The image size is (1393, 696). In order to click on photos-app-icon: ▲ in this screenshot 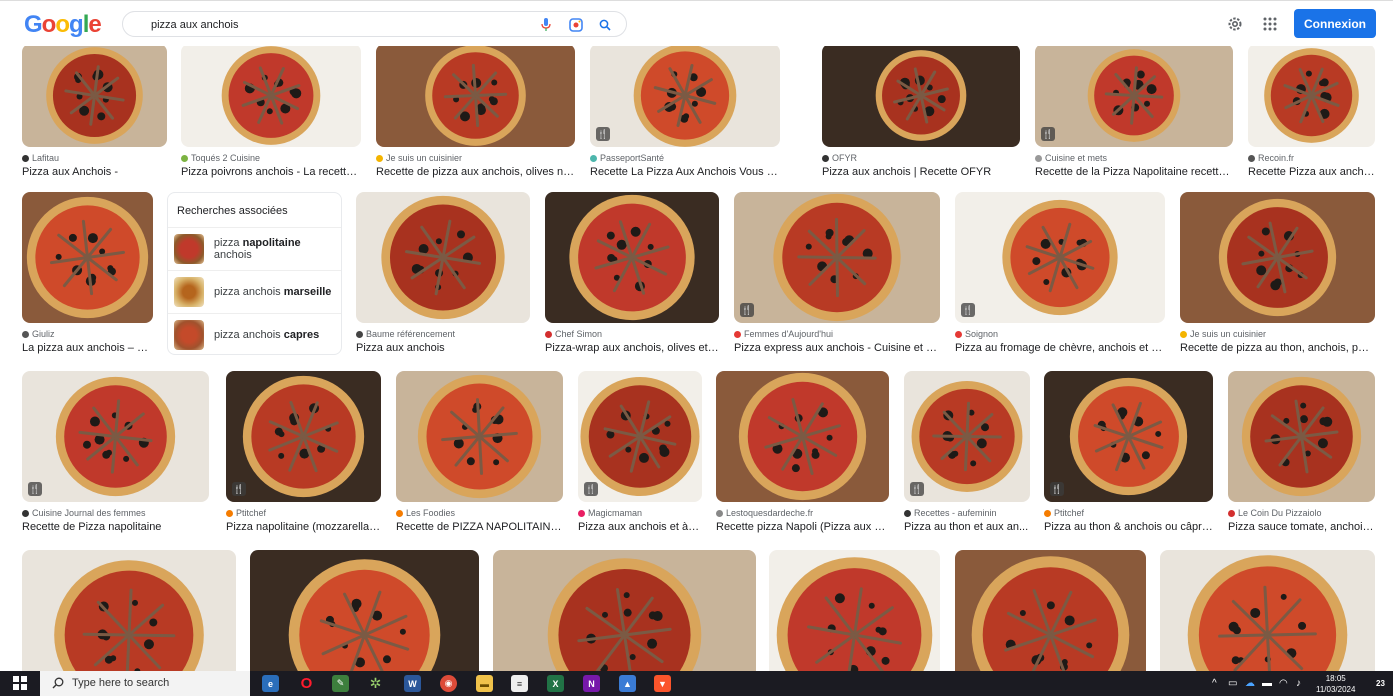, I will do `click(627, 683)`.